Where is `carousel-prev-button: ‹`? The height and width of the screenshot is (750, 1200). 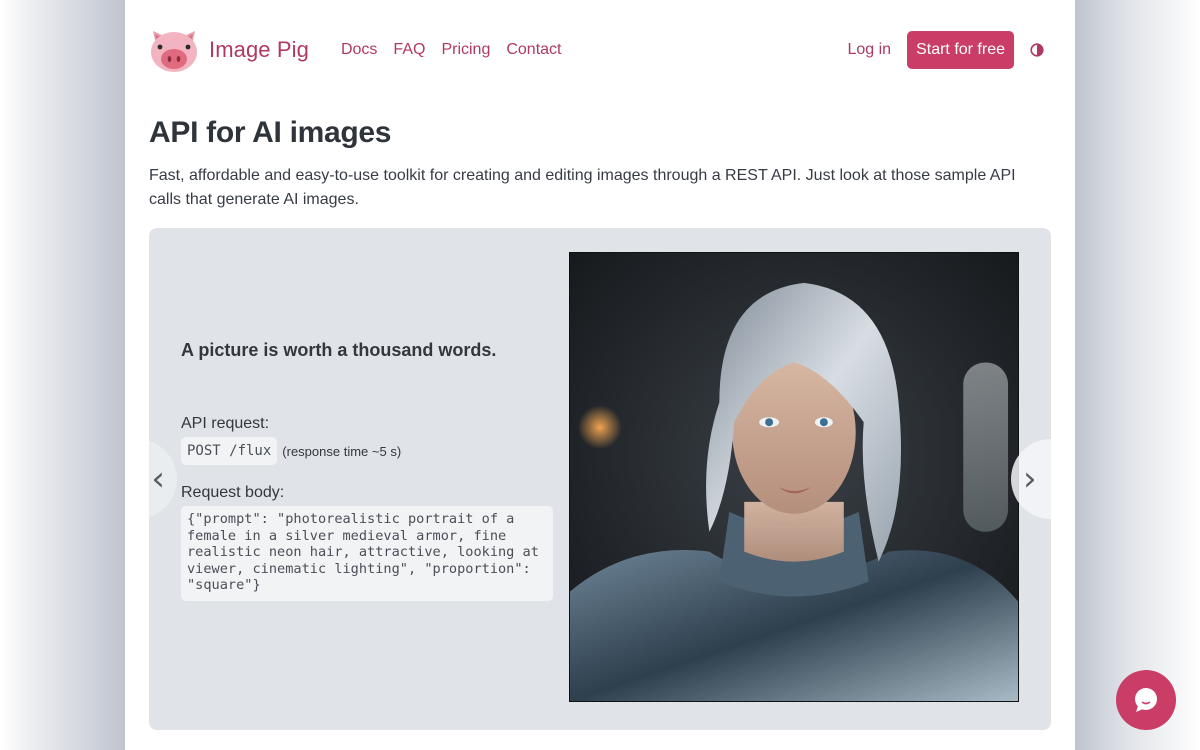
carousel-prev-button: ‹ is located at coordinates (163, 479).